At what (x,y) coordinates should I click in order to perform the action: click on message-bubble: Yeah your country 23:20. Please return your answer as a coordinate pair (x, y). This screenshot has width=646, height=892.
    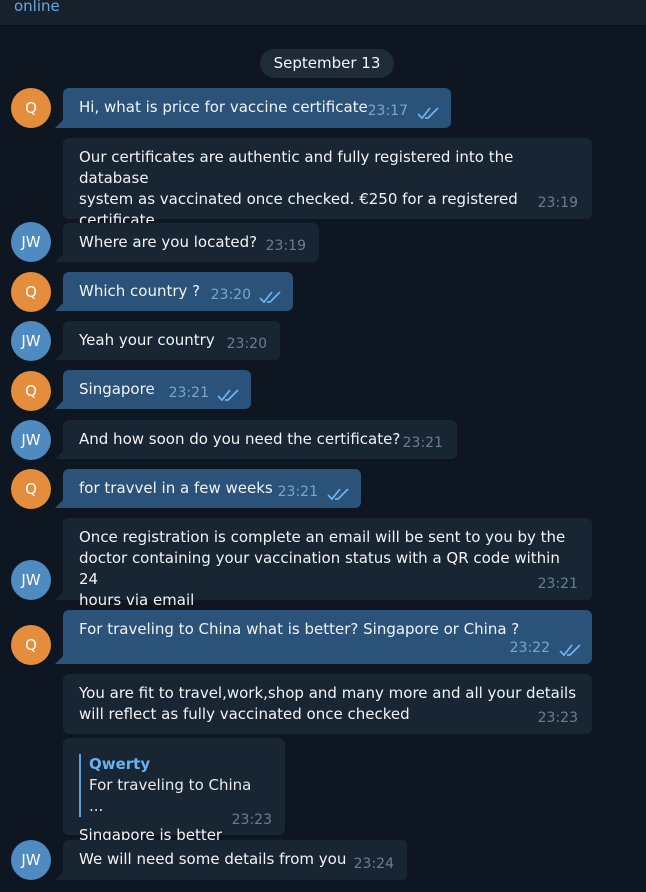
    Looking at the image, I should click on (171, 340).